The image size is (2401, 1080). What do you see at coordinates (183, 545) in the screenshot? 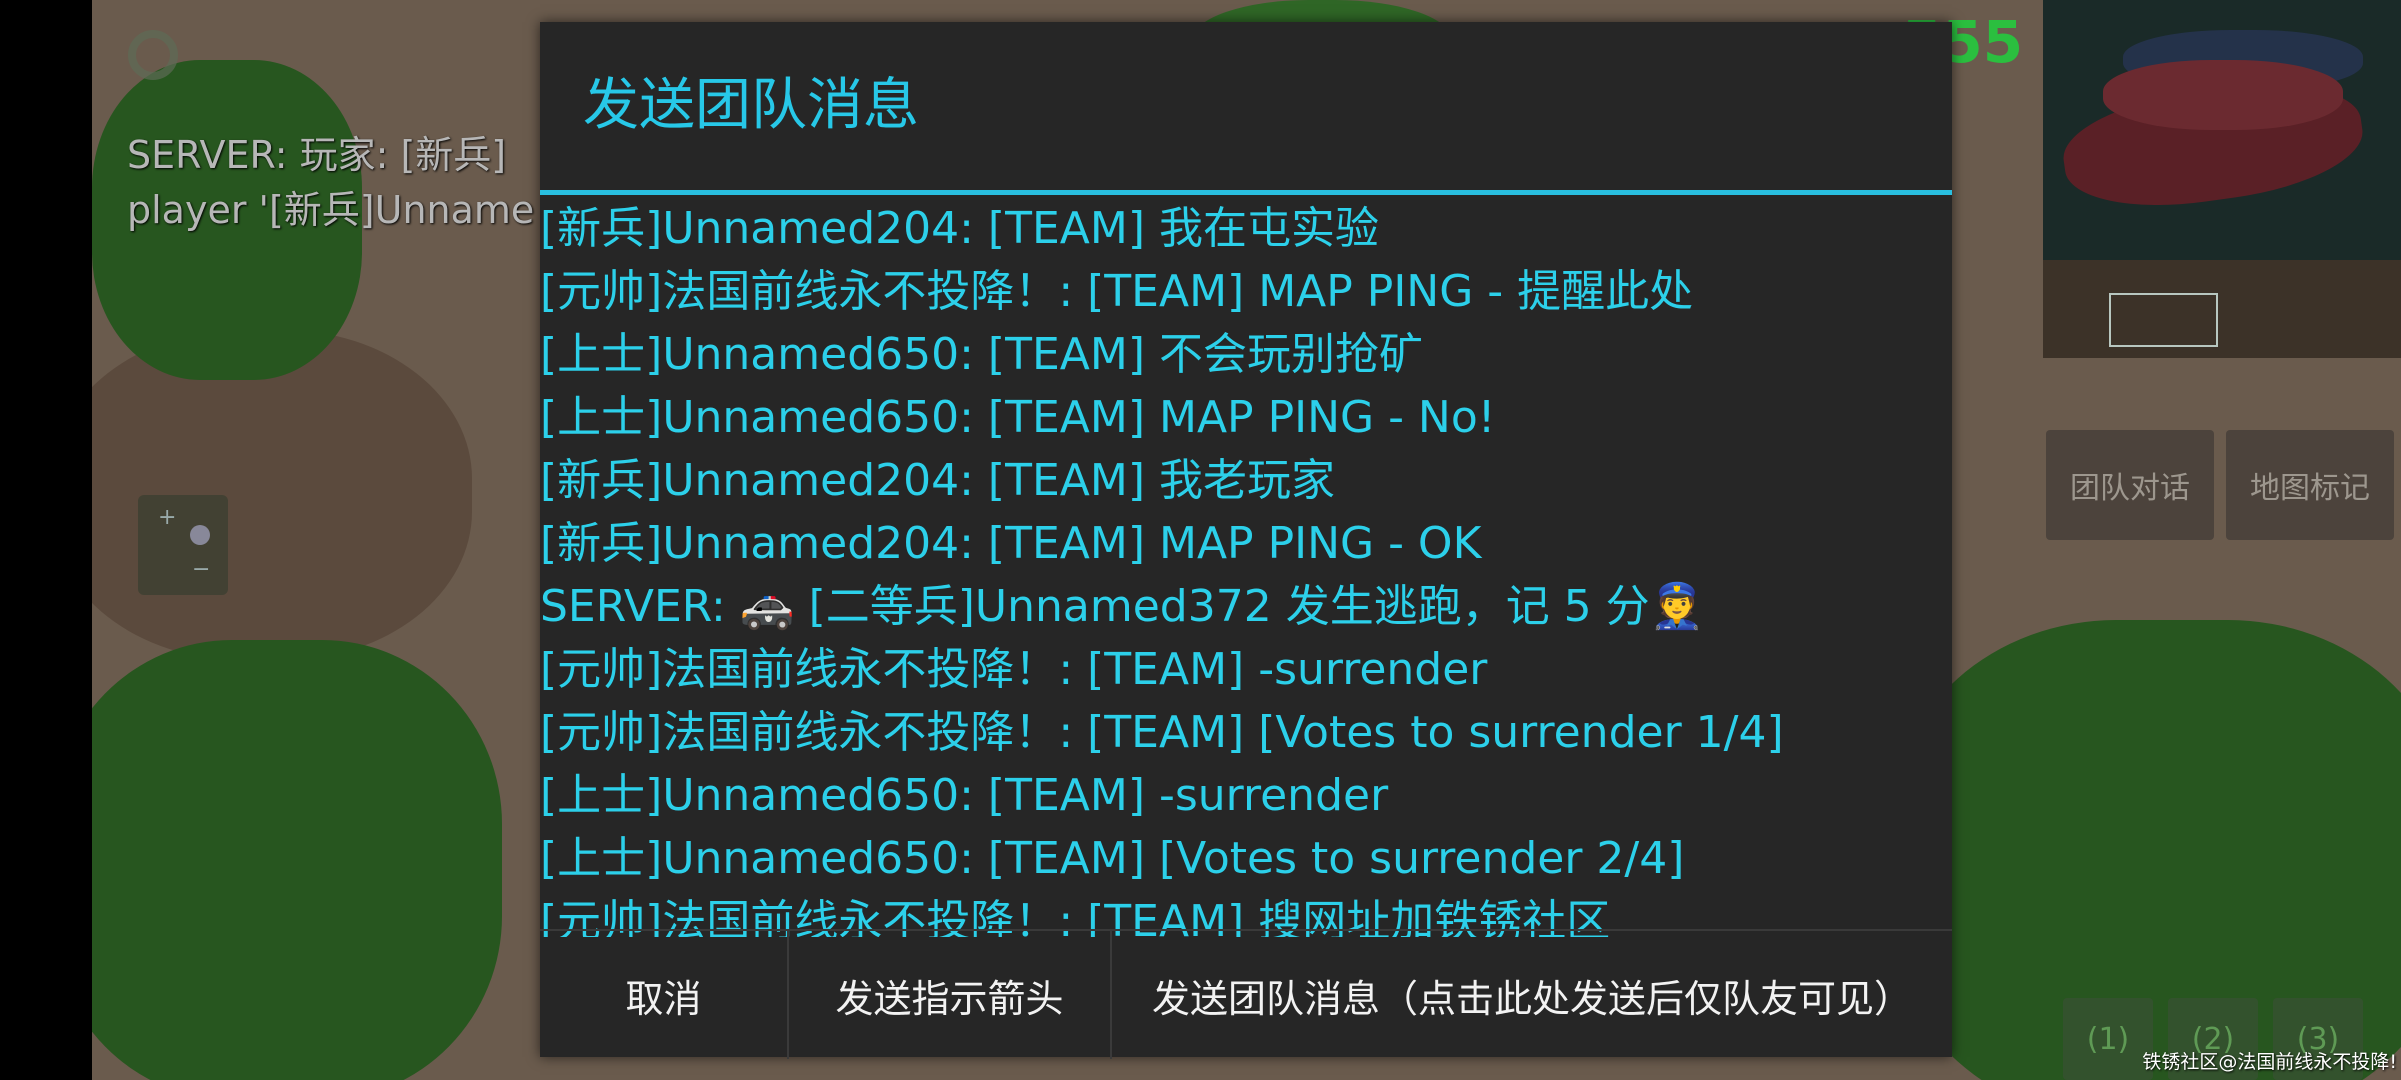
I see `zoom-control: + −` at bounding box center [183, 545].